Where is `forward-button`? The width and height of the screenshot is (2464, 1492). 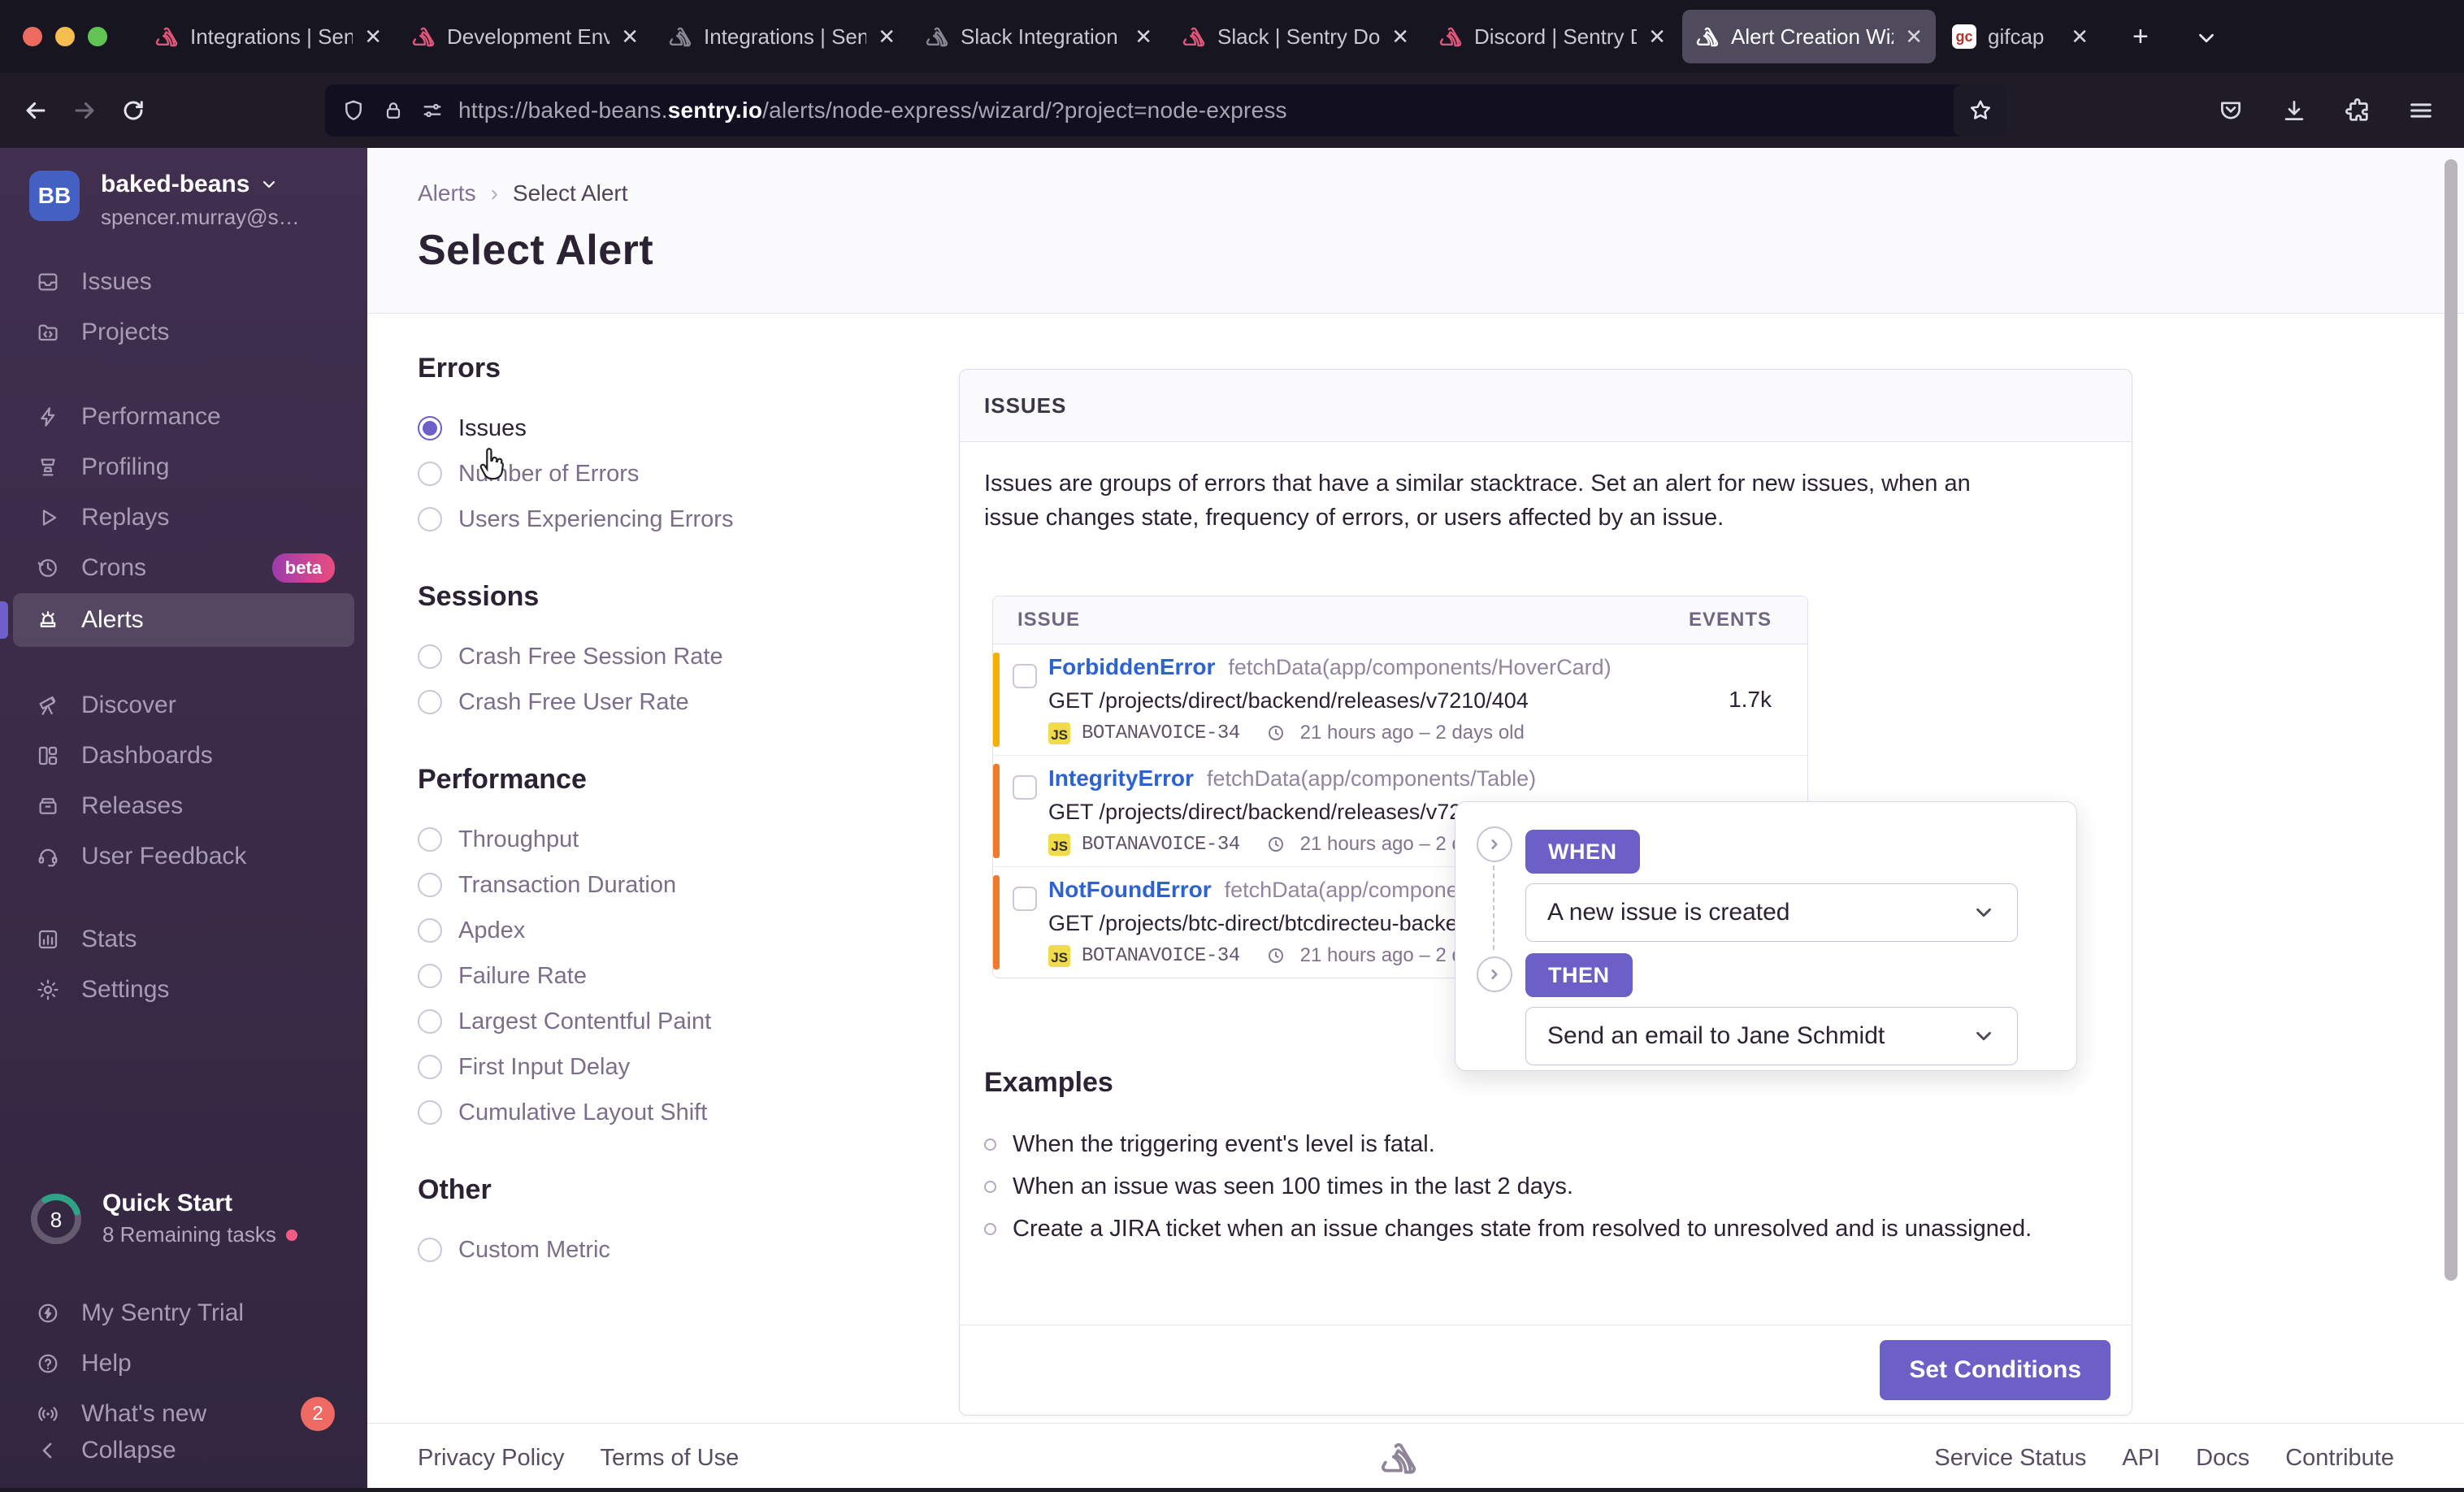 forward-button is located at coordinates (84, 110).